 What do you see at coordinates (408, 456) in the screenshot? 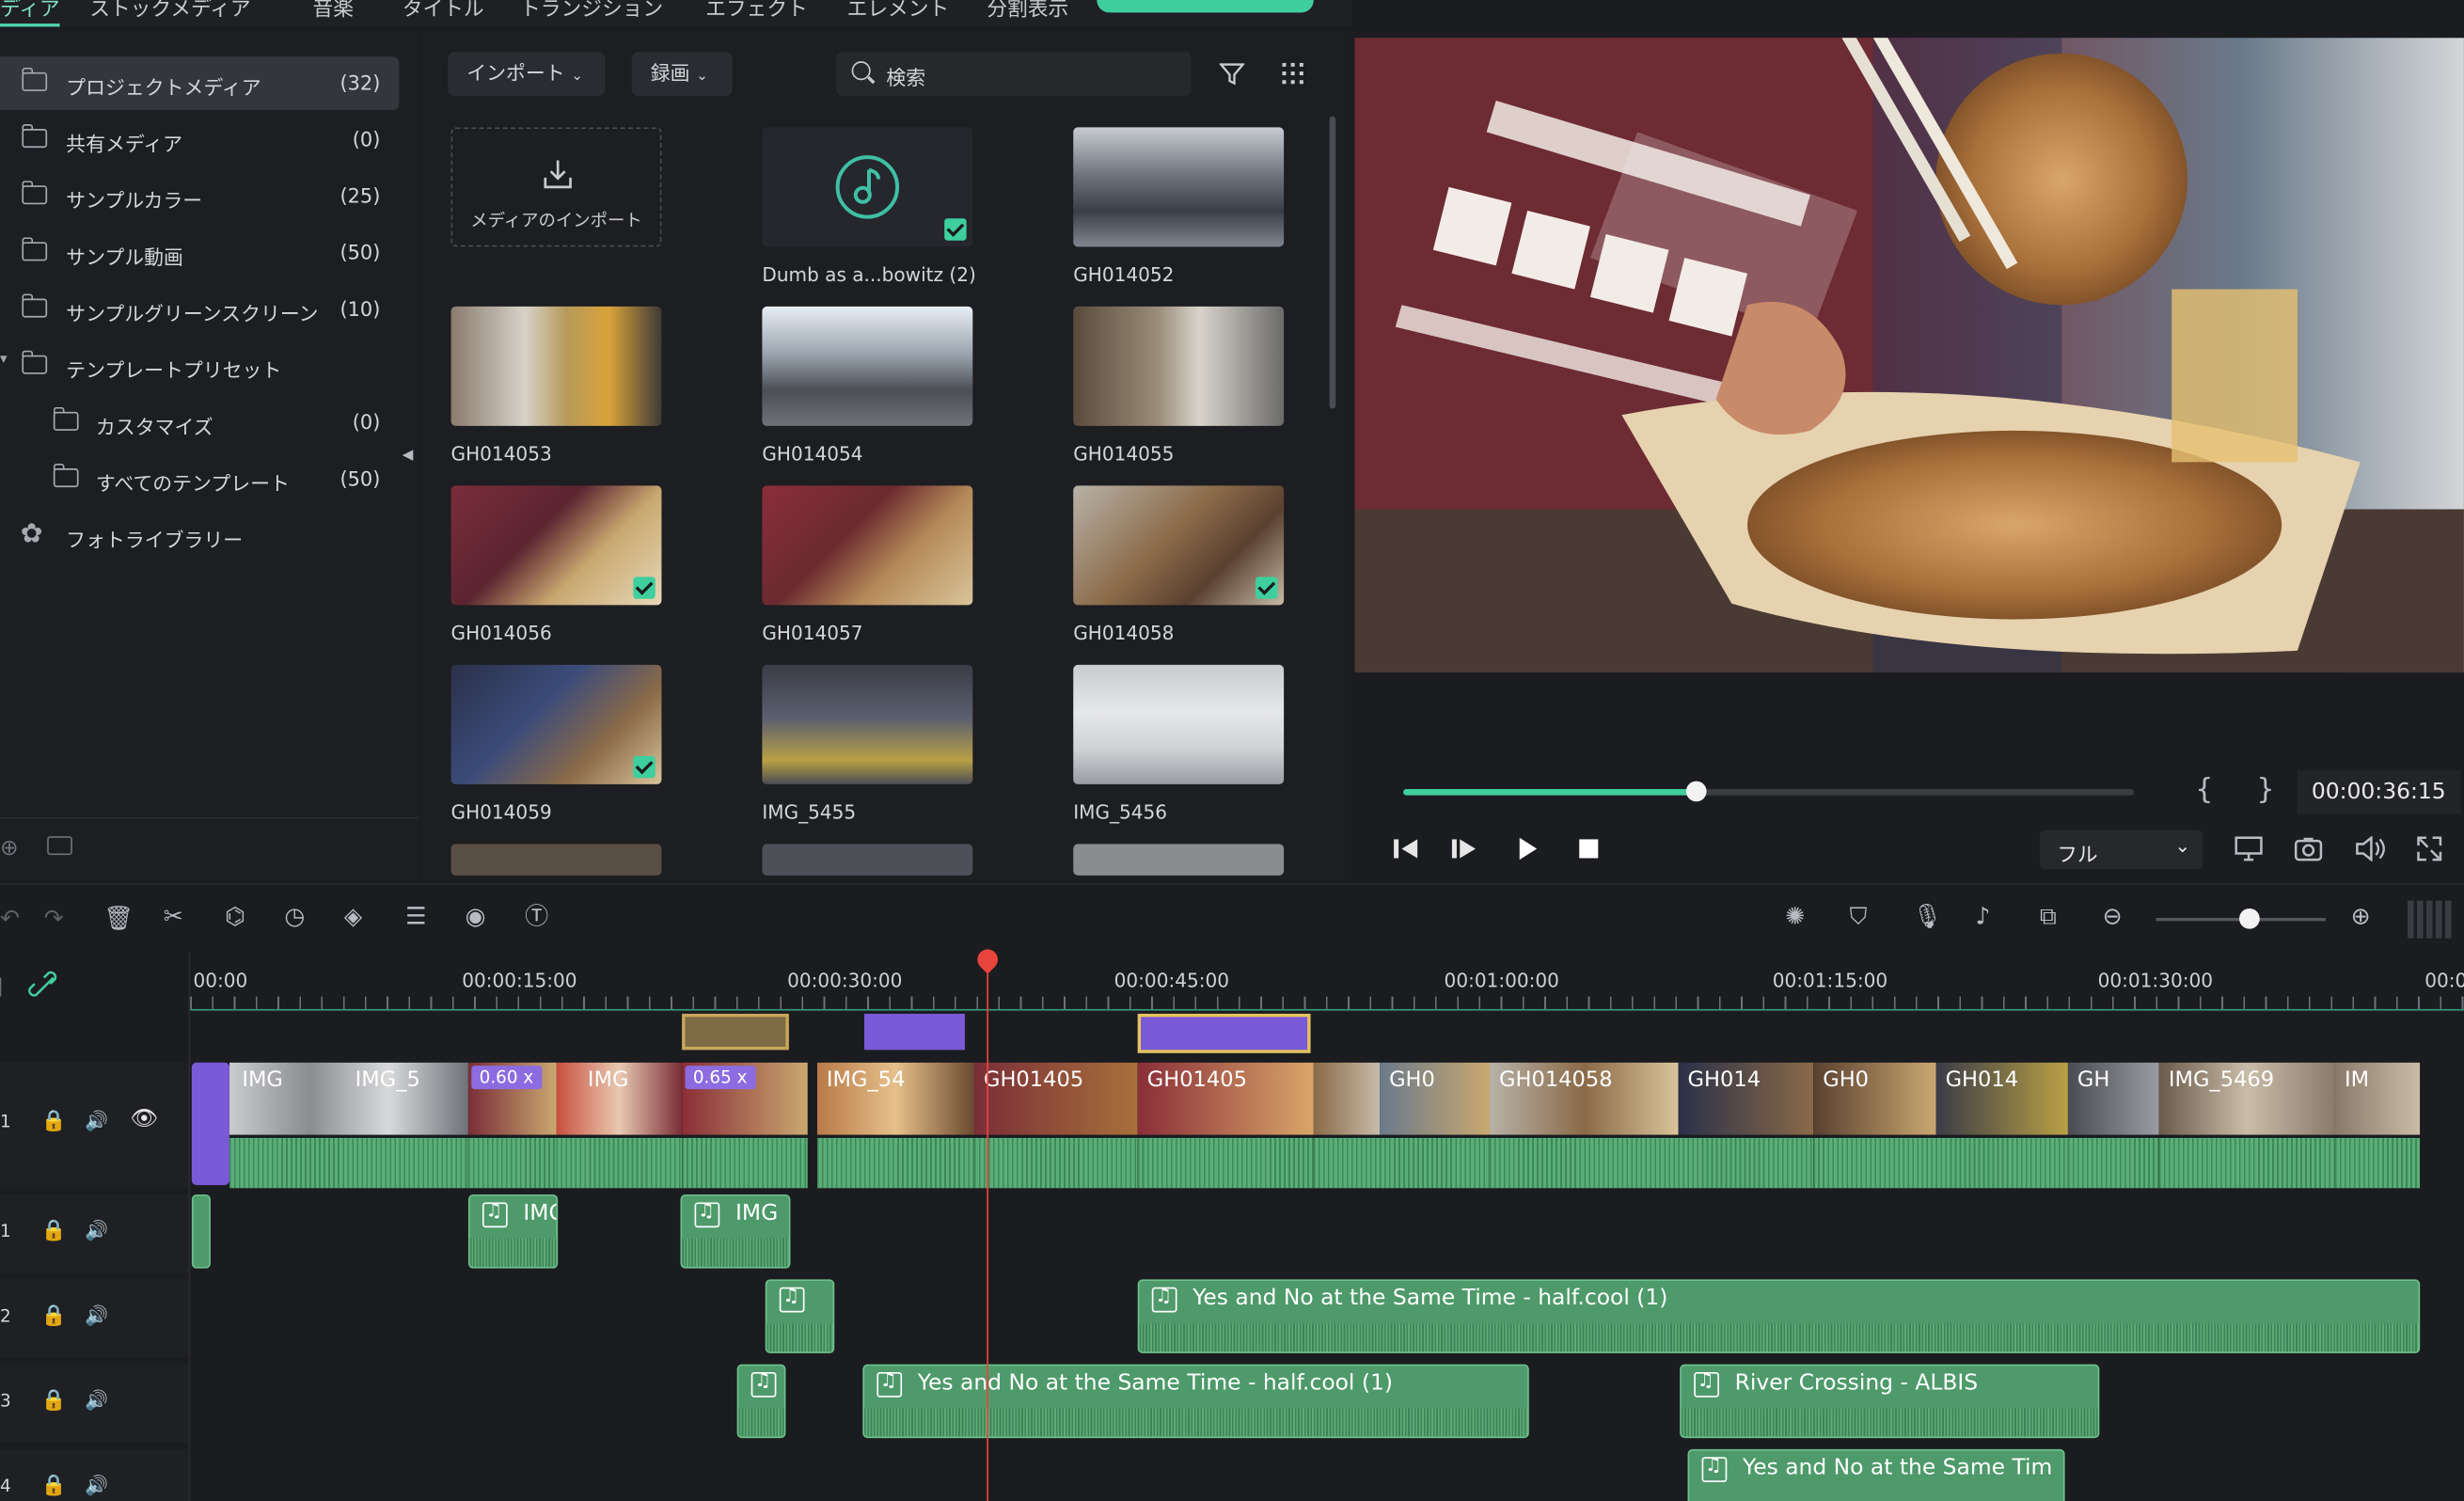
I see `collapse-sidebar-icon: ◀` at bounding box center [408, 456].